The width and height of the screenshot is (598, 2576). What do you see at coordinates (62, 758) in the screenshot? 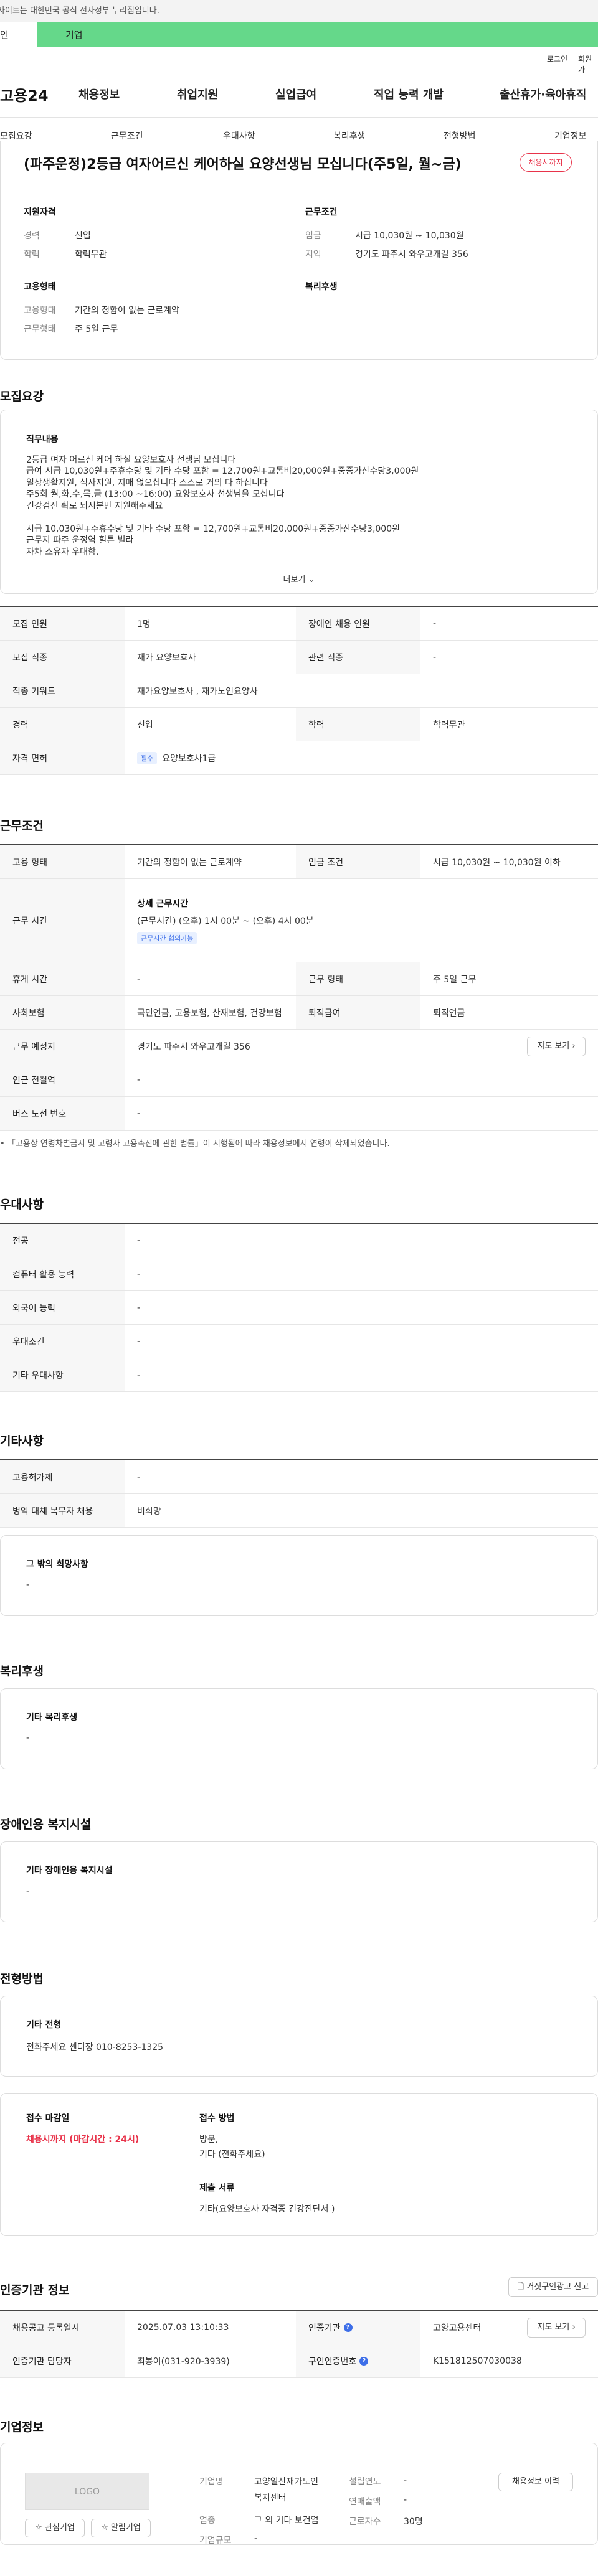
I see `recruit-row-label: 자격 면허` at bounding box center [62, 758].